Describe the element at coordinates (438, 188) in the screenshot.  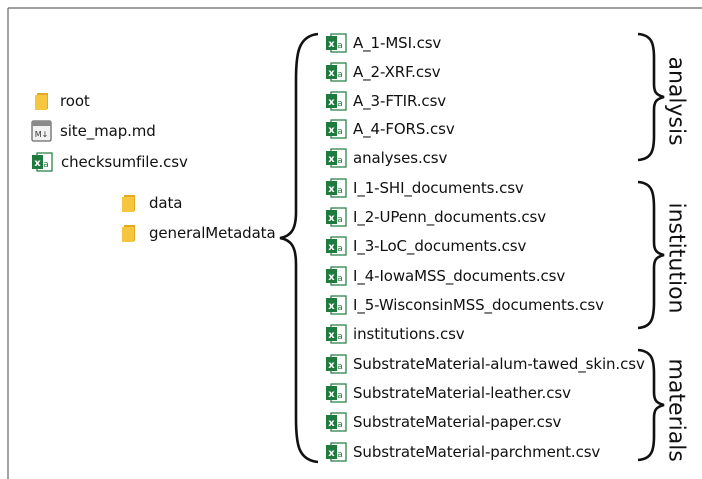
I see `file-name: I_1-SHI_documents.csv` at that location.